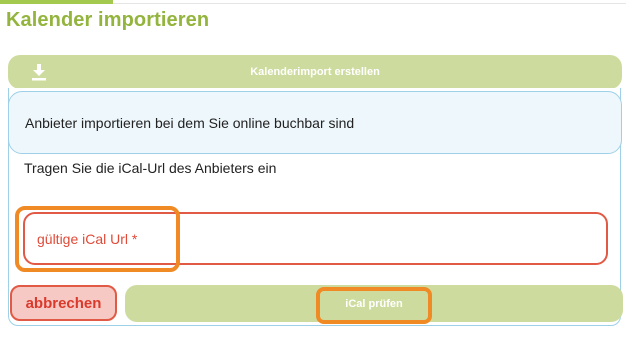  I want to click on ical-url-input, so click(315, 238).